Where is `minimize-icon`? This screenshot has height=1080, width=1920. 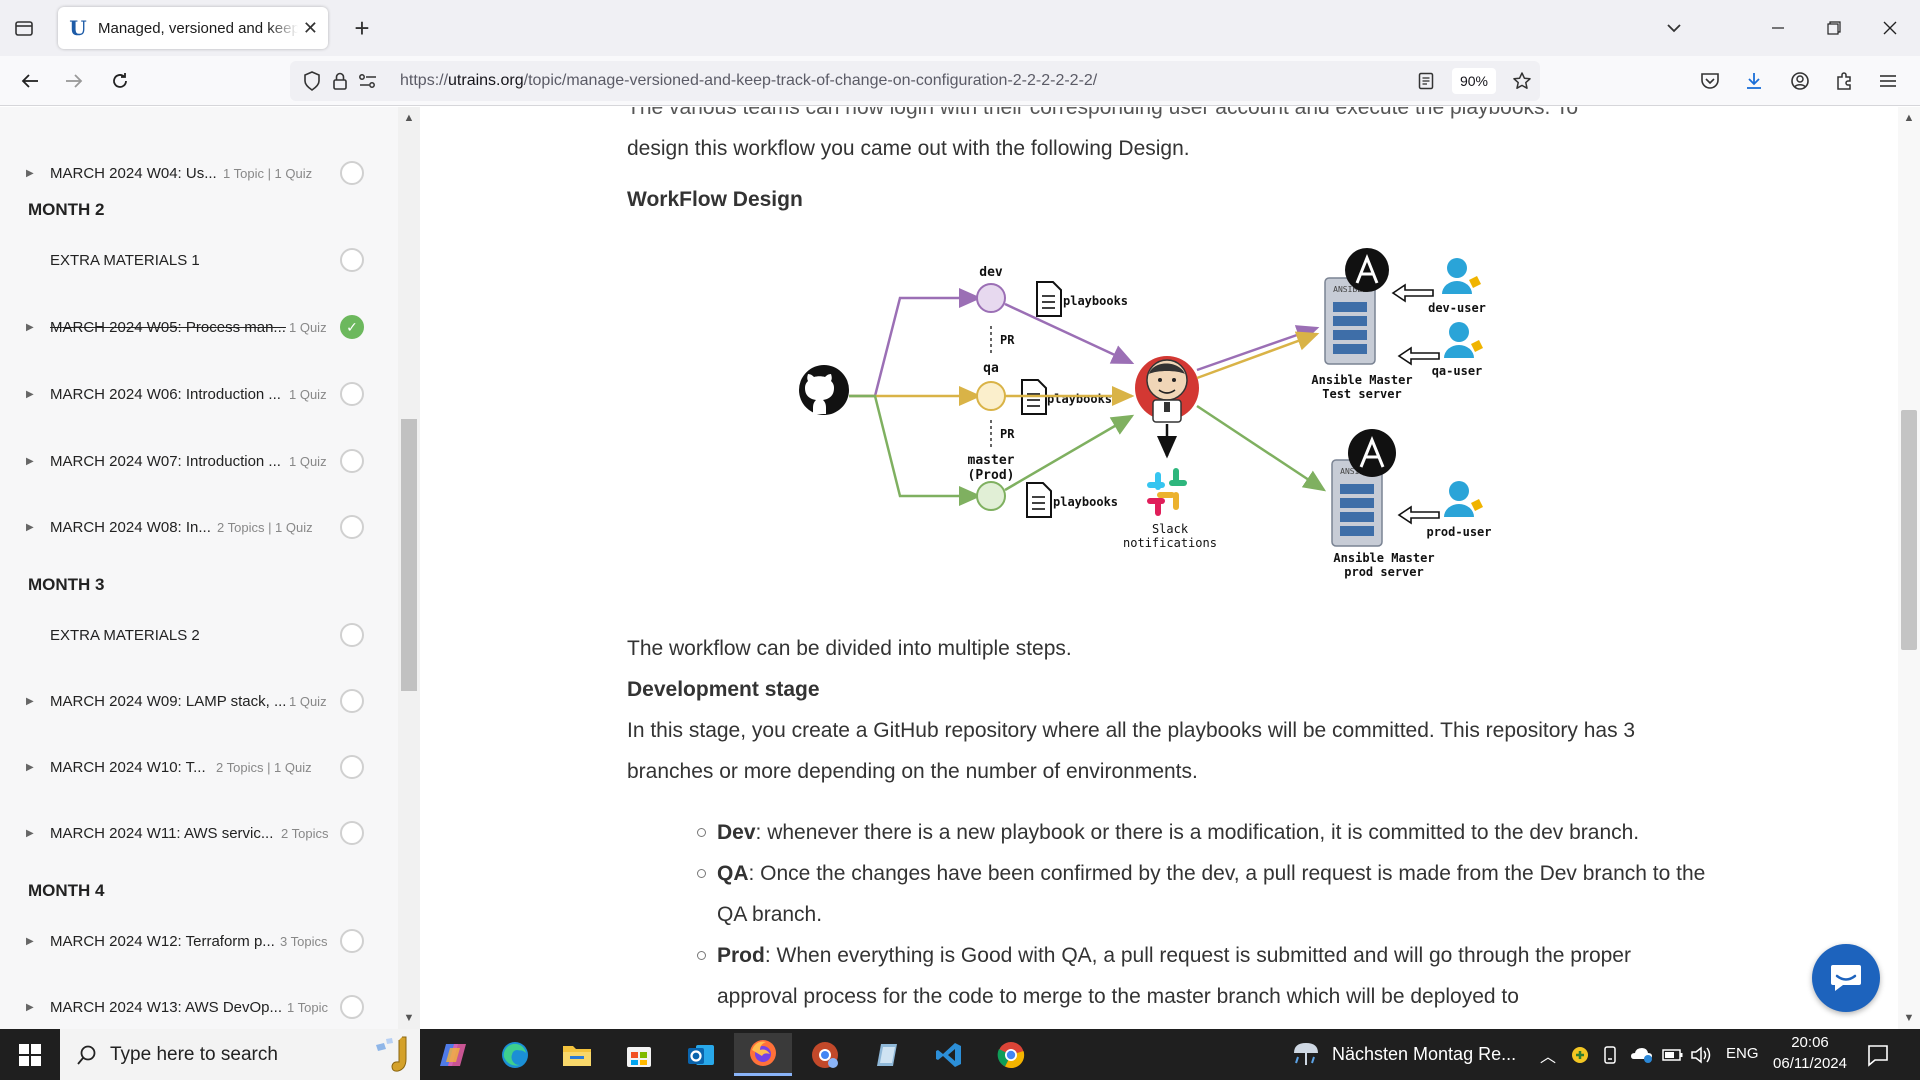 minimize-icon is located at coordinates (1778, 28).